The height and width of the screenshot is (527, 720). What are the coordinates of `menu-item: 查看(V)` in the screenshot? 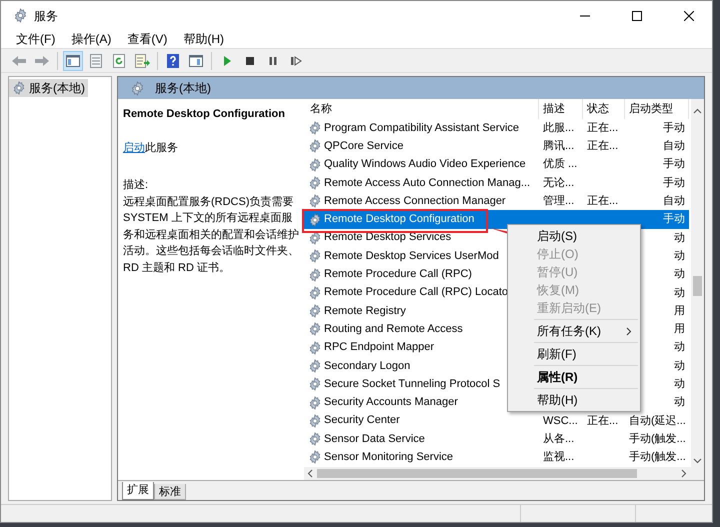 It's located at (147, 39).